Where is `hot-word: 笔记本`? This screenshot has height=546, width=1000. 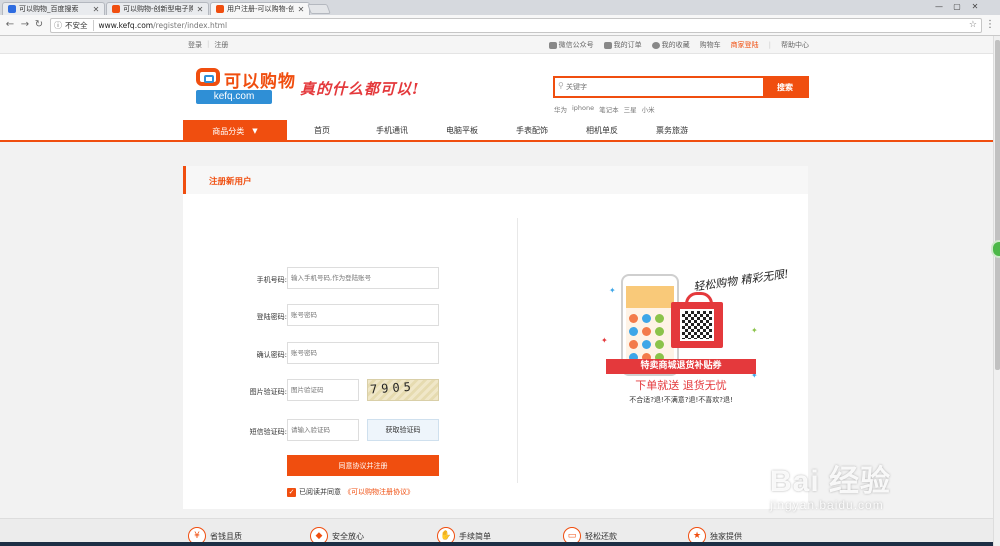
hot-word: 笔记本 is located at coordinates (609, 109).